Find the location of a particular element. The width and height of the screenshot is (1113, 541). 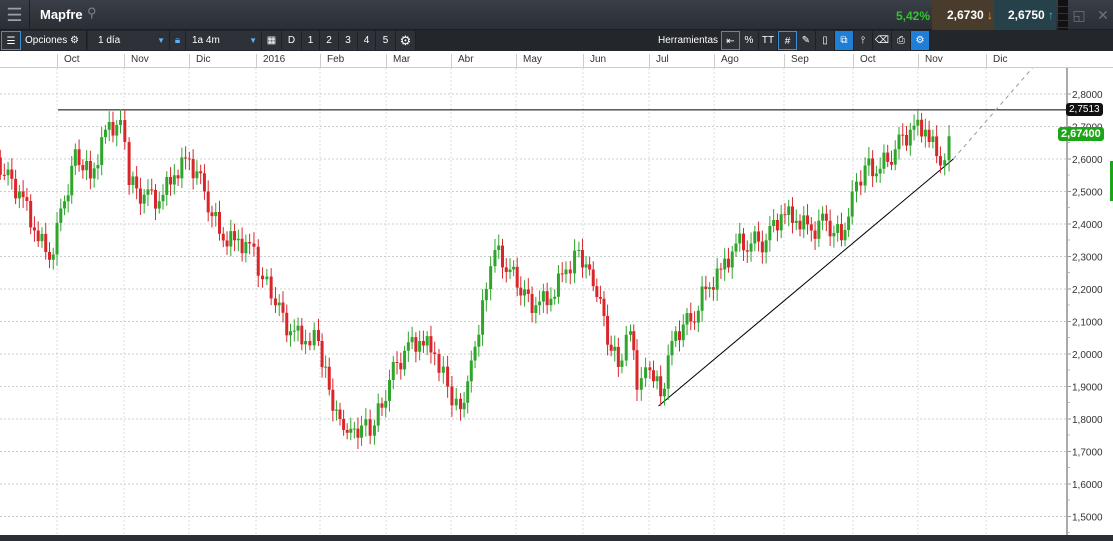

range-select: 1a 4m ▼ is located at coordinates (224, 40).